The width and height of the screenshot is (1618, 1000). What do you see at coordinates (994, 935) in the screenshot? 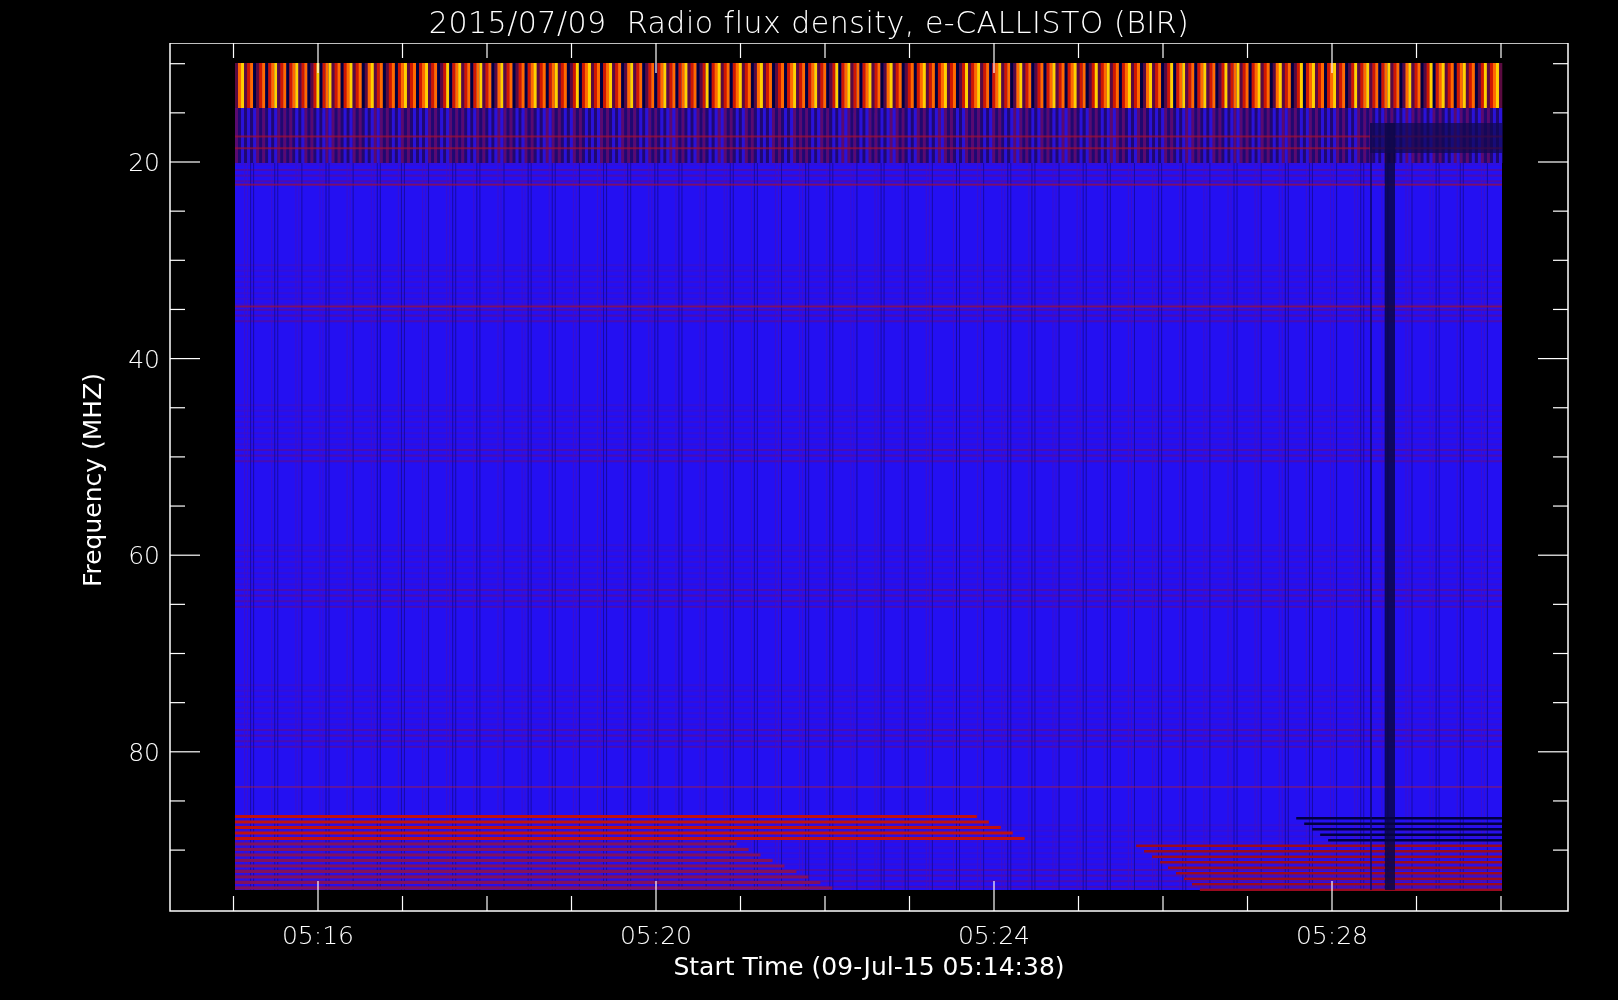
I see `x-tick-label: 05:24` at bounding box center [994, 935].